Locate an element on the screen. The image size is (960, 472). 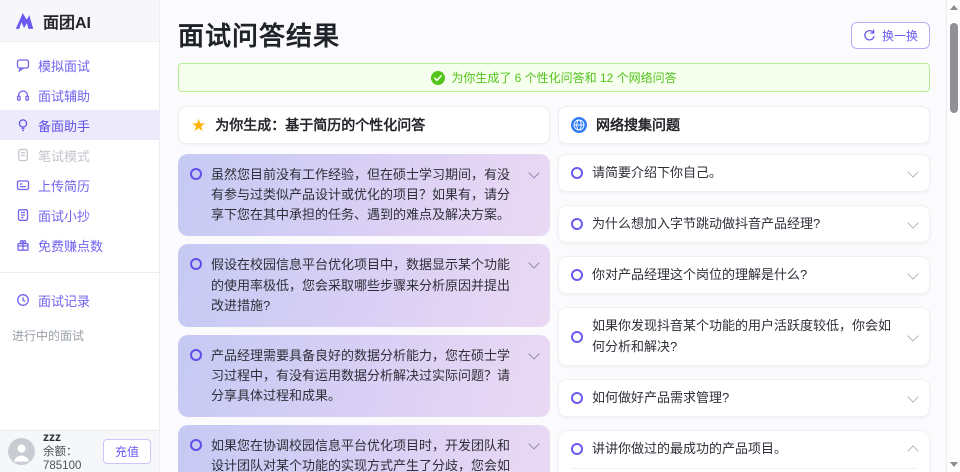
vertical-scrollbar is located at coordinates (953, 236).